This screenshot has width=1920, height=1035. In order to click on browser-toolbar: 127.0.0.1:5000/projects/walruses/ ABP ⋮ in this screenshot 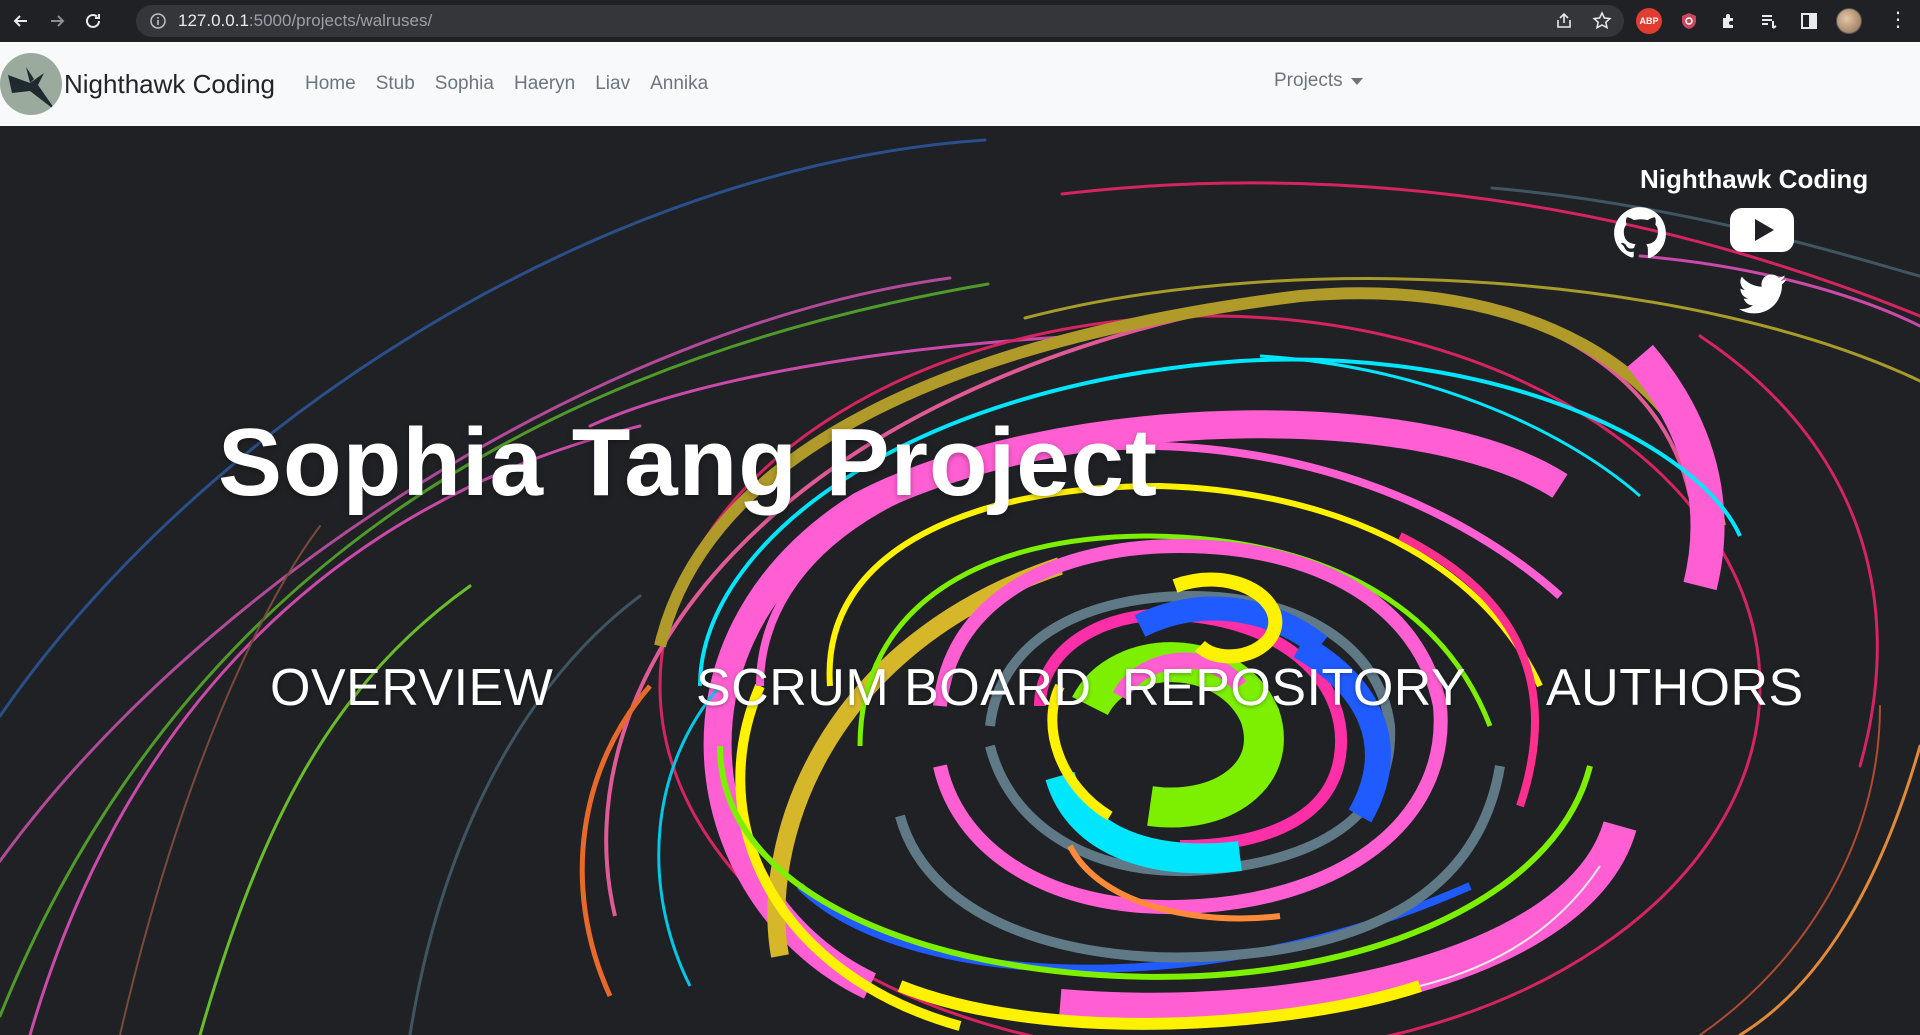, I will do `click(960, 21)`.